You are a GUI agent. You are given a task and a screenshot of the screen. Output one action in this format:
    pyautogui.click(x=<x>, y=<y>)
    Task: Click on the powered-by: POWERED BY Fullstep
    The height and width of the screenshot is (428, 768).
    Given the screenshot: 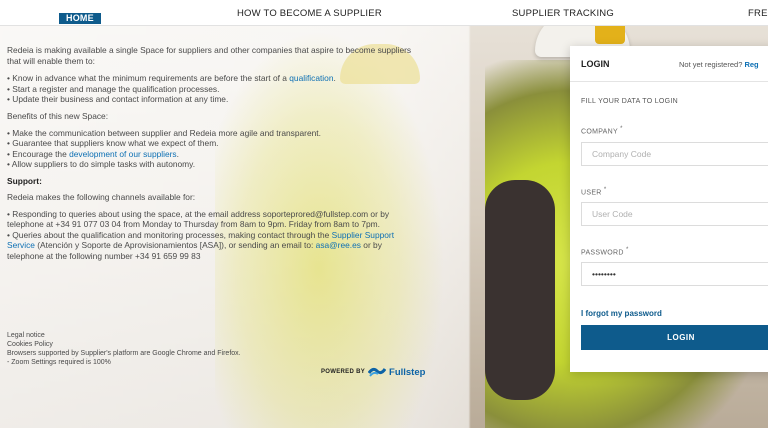 What is the action you would take?
    pyautogui.click(x=373, y=372)
    